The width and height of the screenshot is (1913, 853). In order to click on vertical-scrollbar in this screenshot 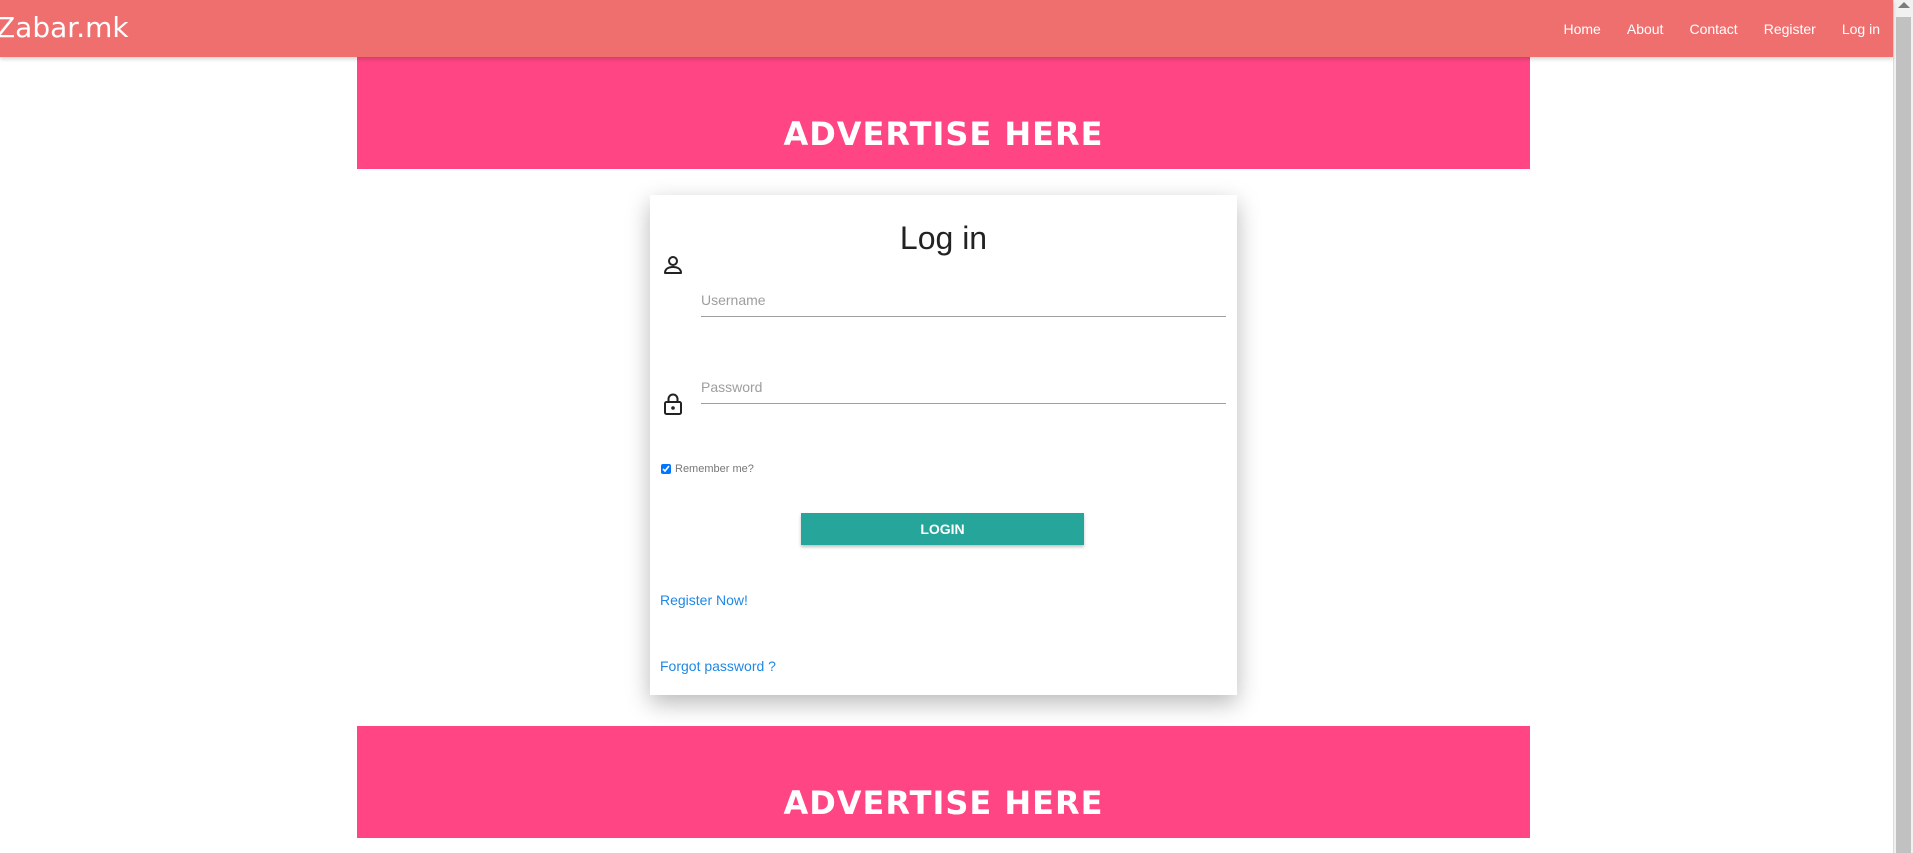, I will do `click(1903, 426)`.